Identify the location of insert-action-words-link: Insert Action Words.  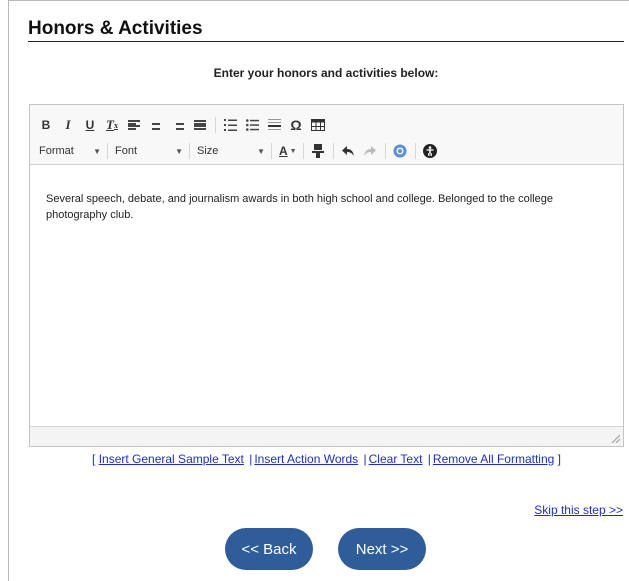
(306, 459).